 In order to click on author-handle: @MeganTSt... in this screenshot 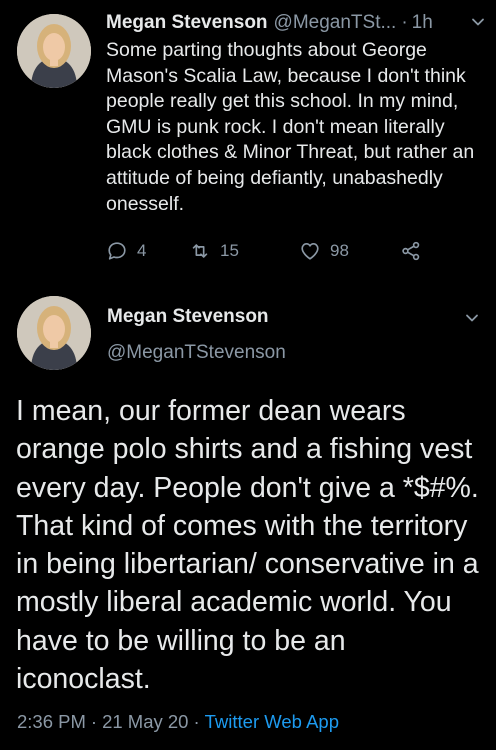, I will do `click(335, 23)`.